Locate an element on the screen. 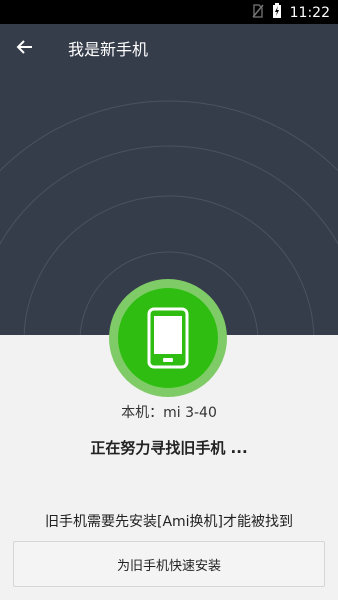 The width and height of the screenshot is (338, 600). arrow-back-icon is located at coordinates (24, 47).